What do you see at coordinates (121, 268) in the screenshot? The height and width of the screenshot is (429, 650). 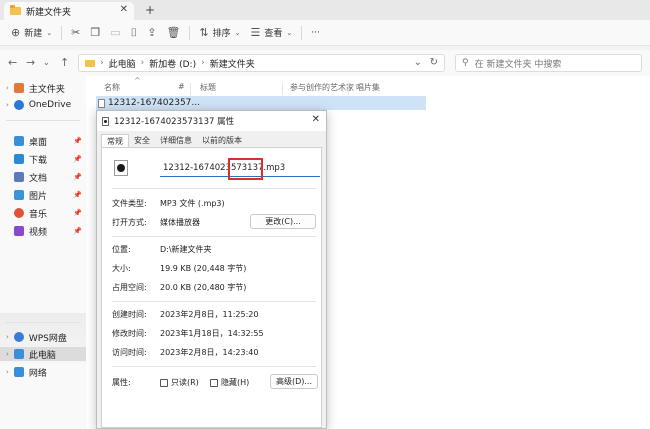 I see `size-label: 大小:` at bounding box center [121, 268].